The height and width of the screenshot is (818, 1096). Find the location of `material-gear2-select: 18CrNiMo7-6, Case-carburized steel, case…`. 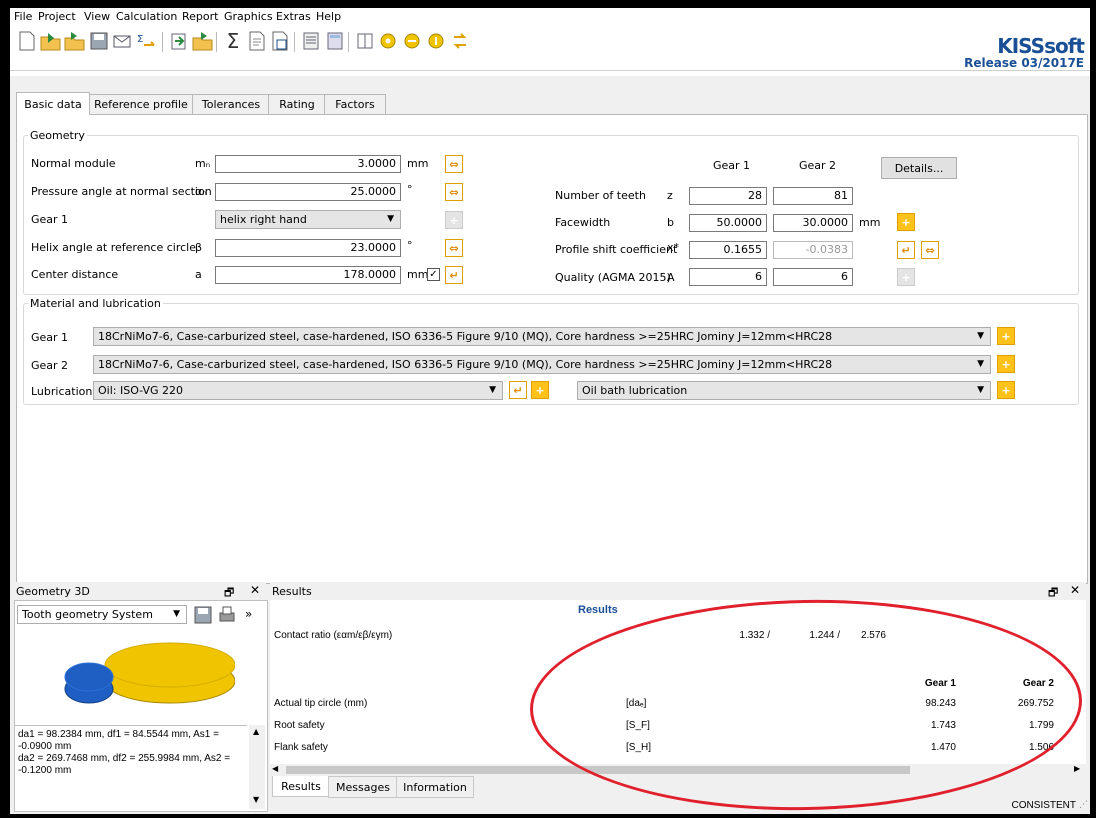

material-gear2-select: 18CrNiMo7-6, Case-carburized steel, case… is located at coordinates (542, 364).